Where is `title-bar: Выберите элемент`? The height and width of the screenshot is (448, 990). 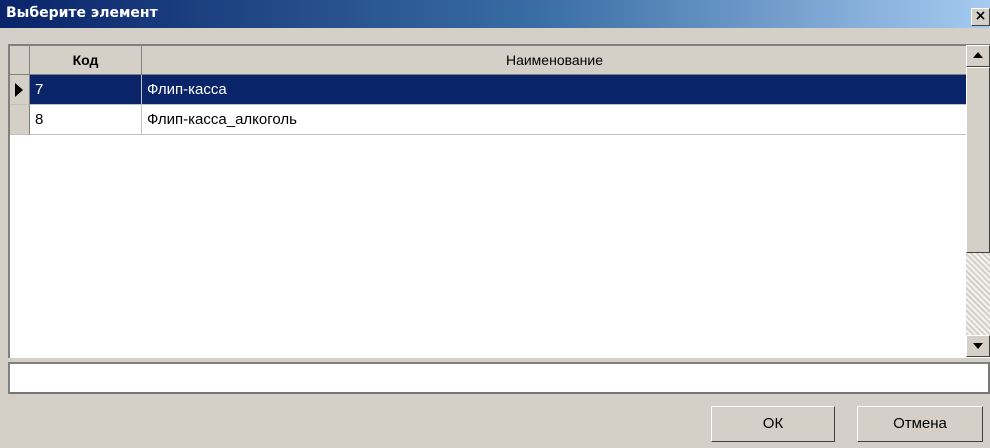
title-bar: Выберите элемент is located at coordinates (495, 14).